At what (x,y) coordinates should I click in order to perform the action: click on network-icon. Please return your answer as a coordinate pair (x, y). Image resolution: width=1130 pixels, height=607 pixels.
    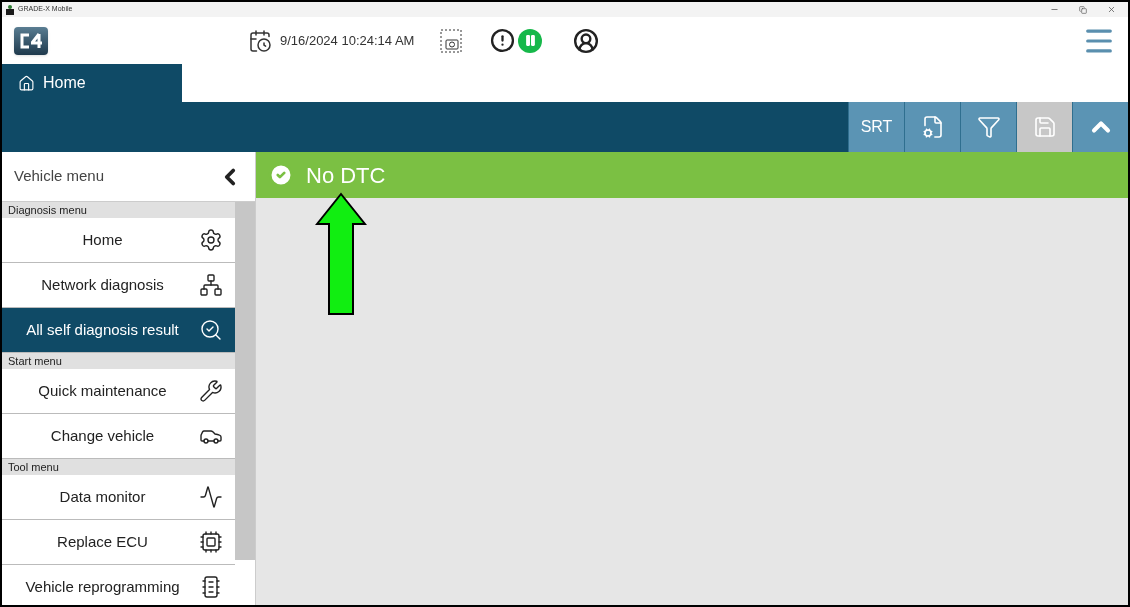
    Looking at the image, I should click on (211, 285).